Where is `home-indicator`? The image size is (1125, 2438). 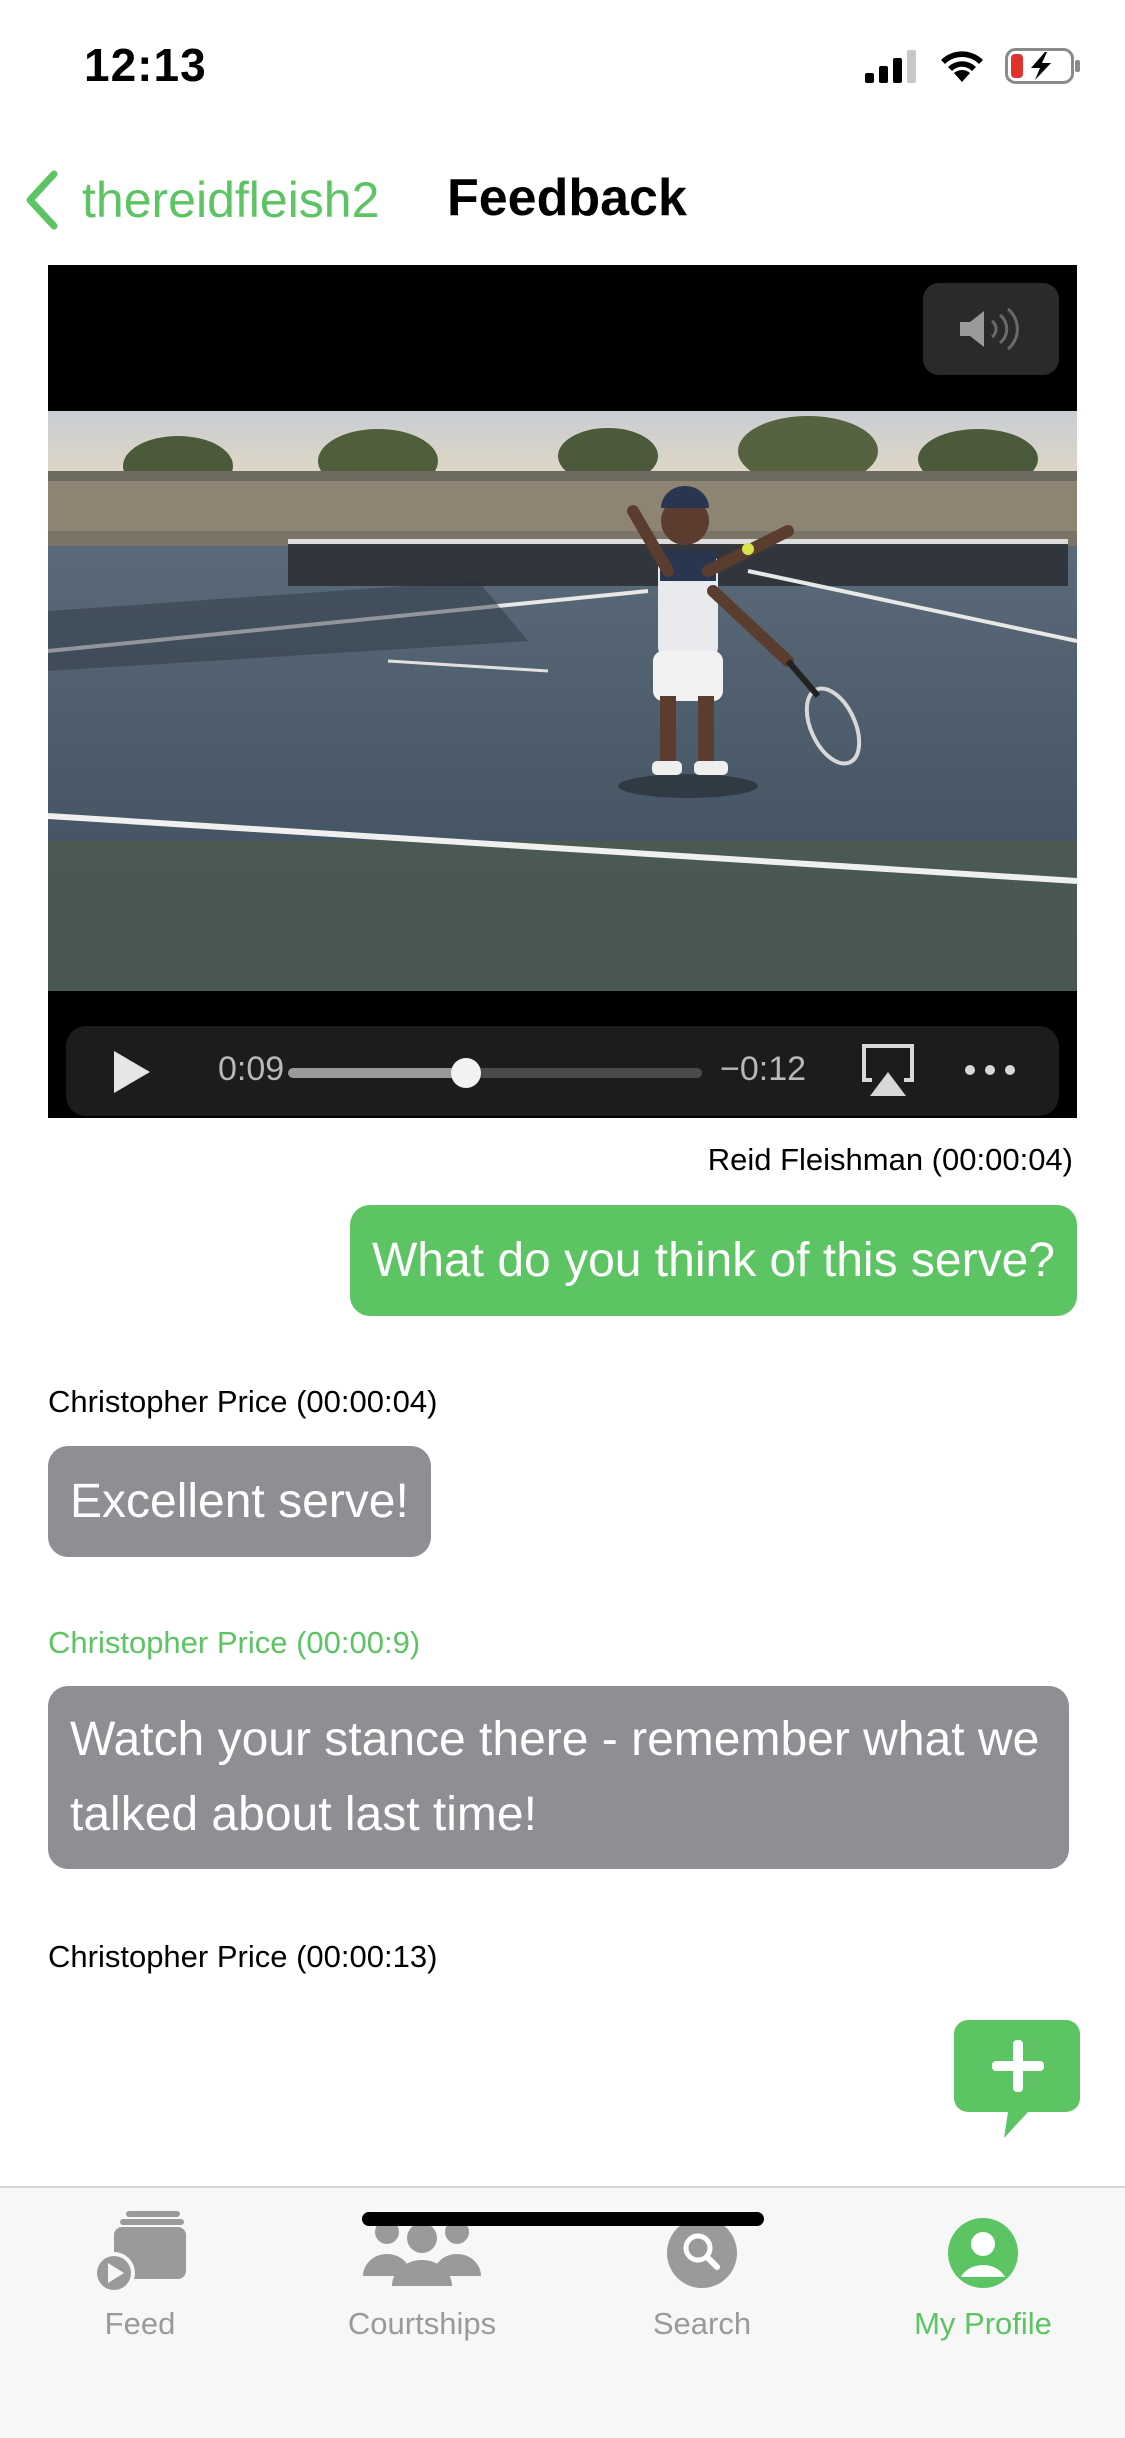
home-indicator is located at coordinates (563, 2219).